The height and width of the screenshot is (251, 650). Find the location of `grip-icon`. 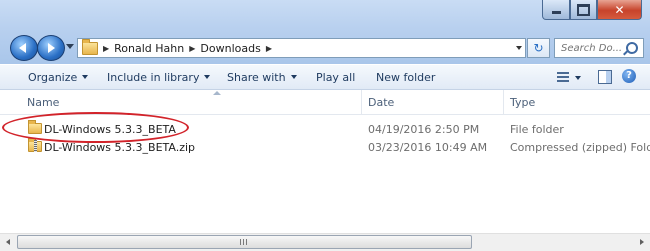

grip-icon is located at coordinates (244, 242).